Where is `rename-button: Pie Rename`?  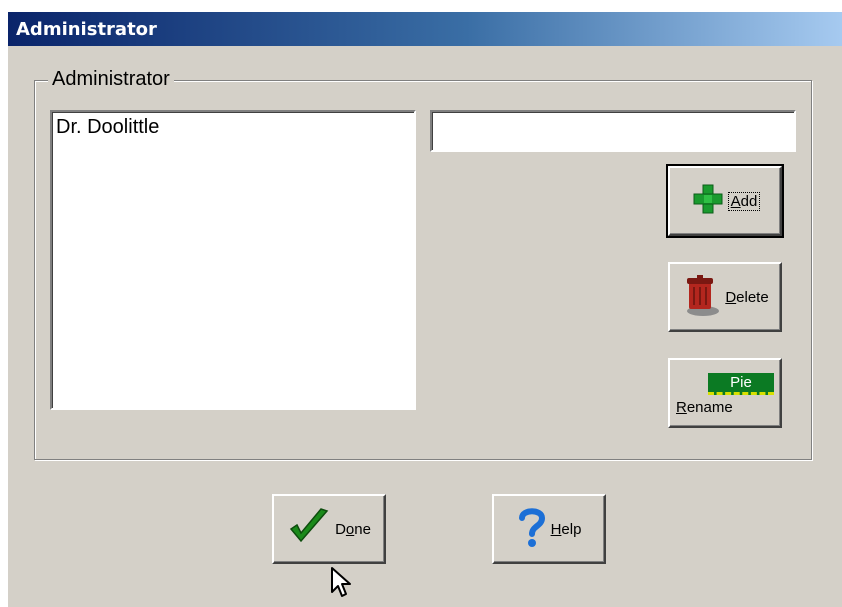
rename-button: Pie Rename is located at coordinates (725, 393).